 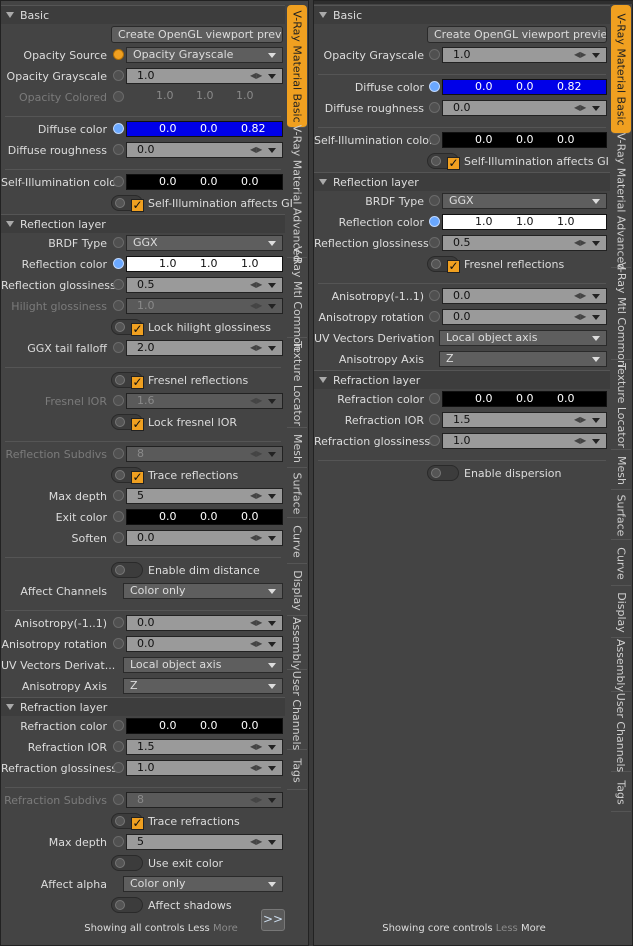 I want to click on exit-color-swatch: 0.0 0.0 0.0, so click(x=204, y=517).